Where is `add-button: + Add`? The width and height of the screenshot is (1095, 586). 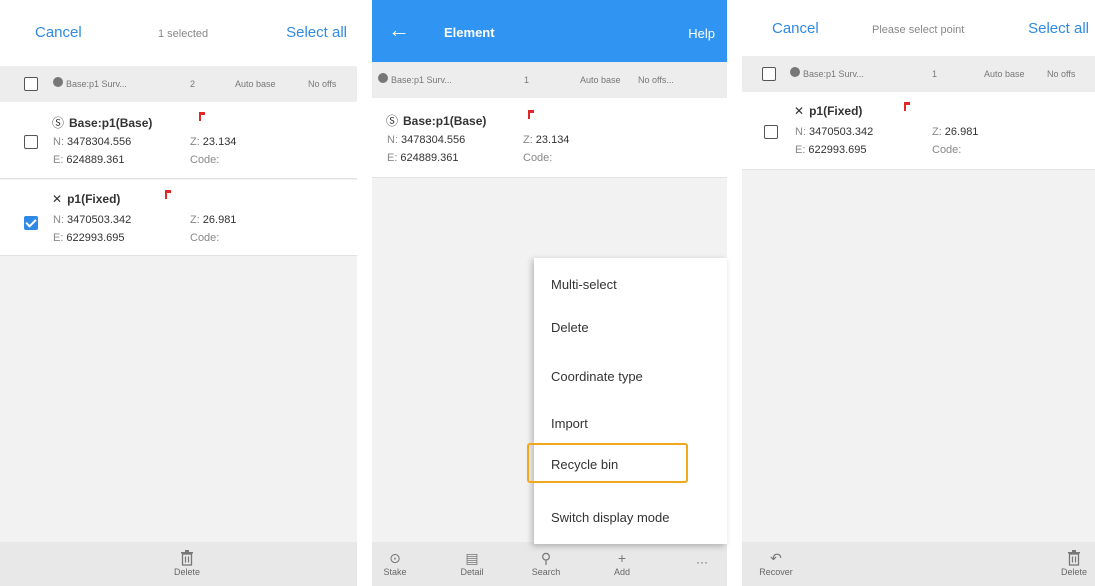 add-button: + Add is located at coordinates (622, 563).